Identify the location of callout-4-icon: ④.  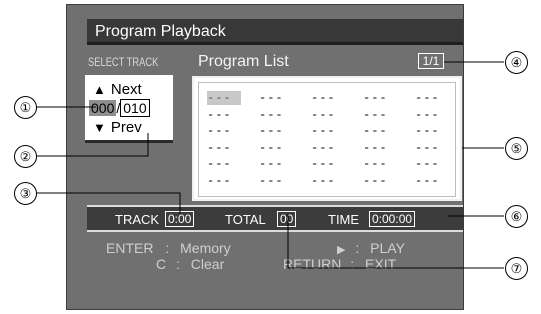
(516, 62).